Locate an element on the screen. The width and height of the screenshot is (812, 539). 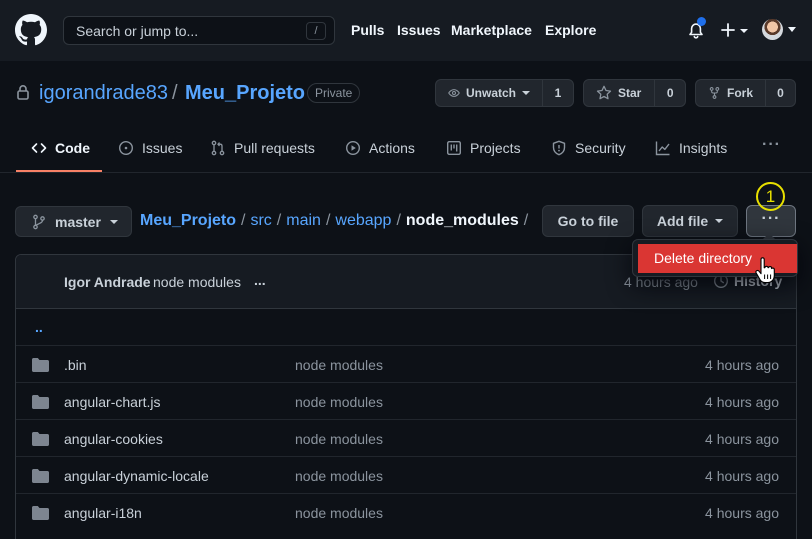
tab-security-label: Security is located at coordinates (600, 148).